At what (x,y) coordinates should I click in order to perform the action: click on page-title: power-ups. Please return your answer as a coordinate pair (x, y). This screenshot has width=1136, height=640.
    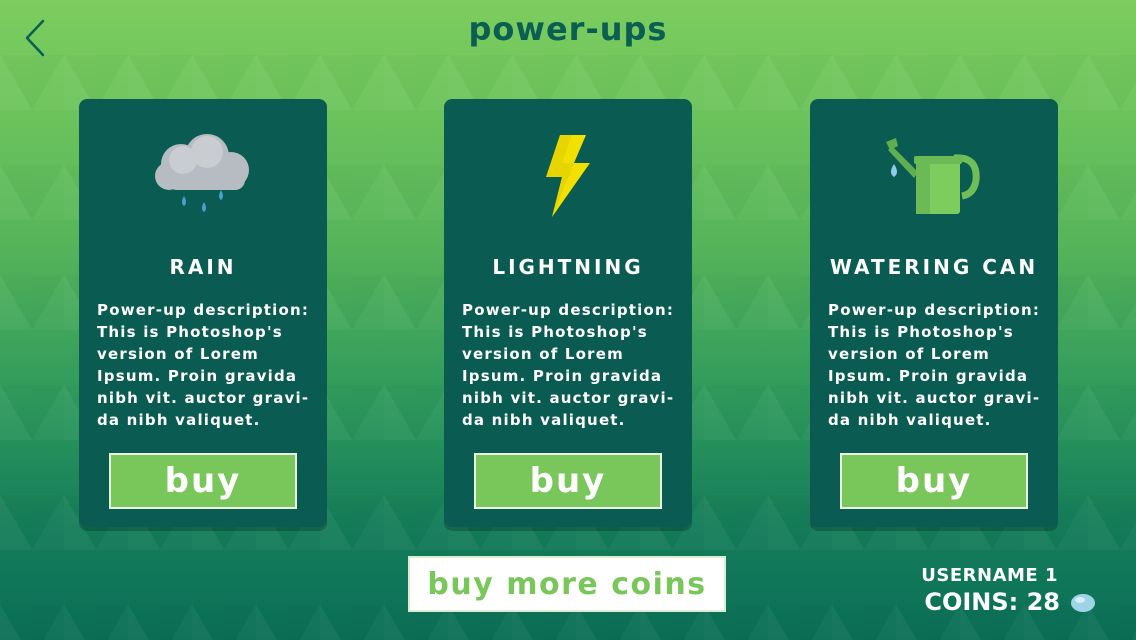
    Looking at the image, I should click on (568, 29).